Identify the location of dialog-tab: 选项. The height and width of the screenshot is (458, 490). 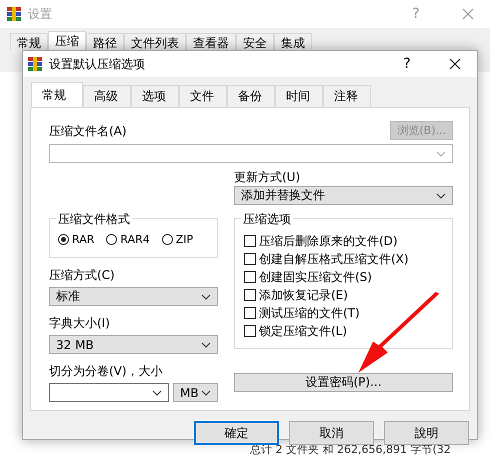
(155, 96).